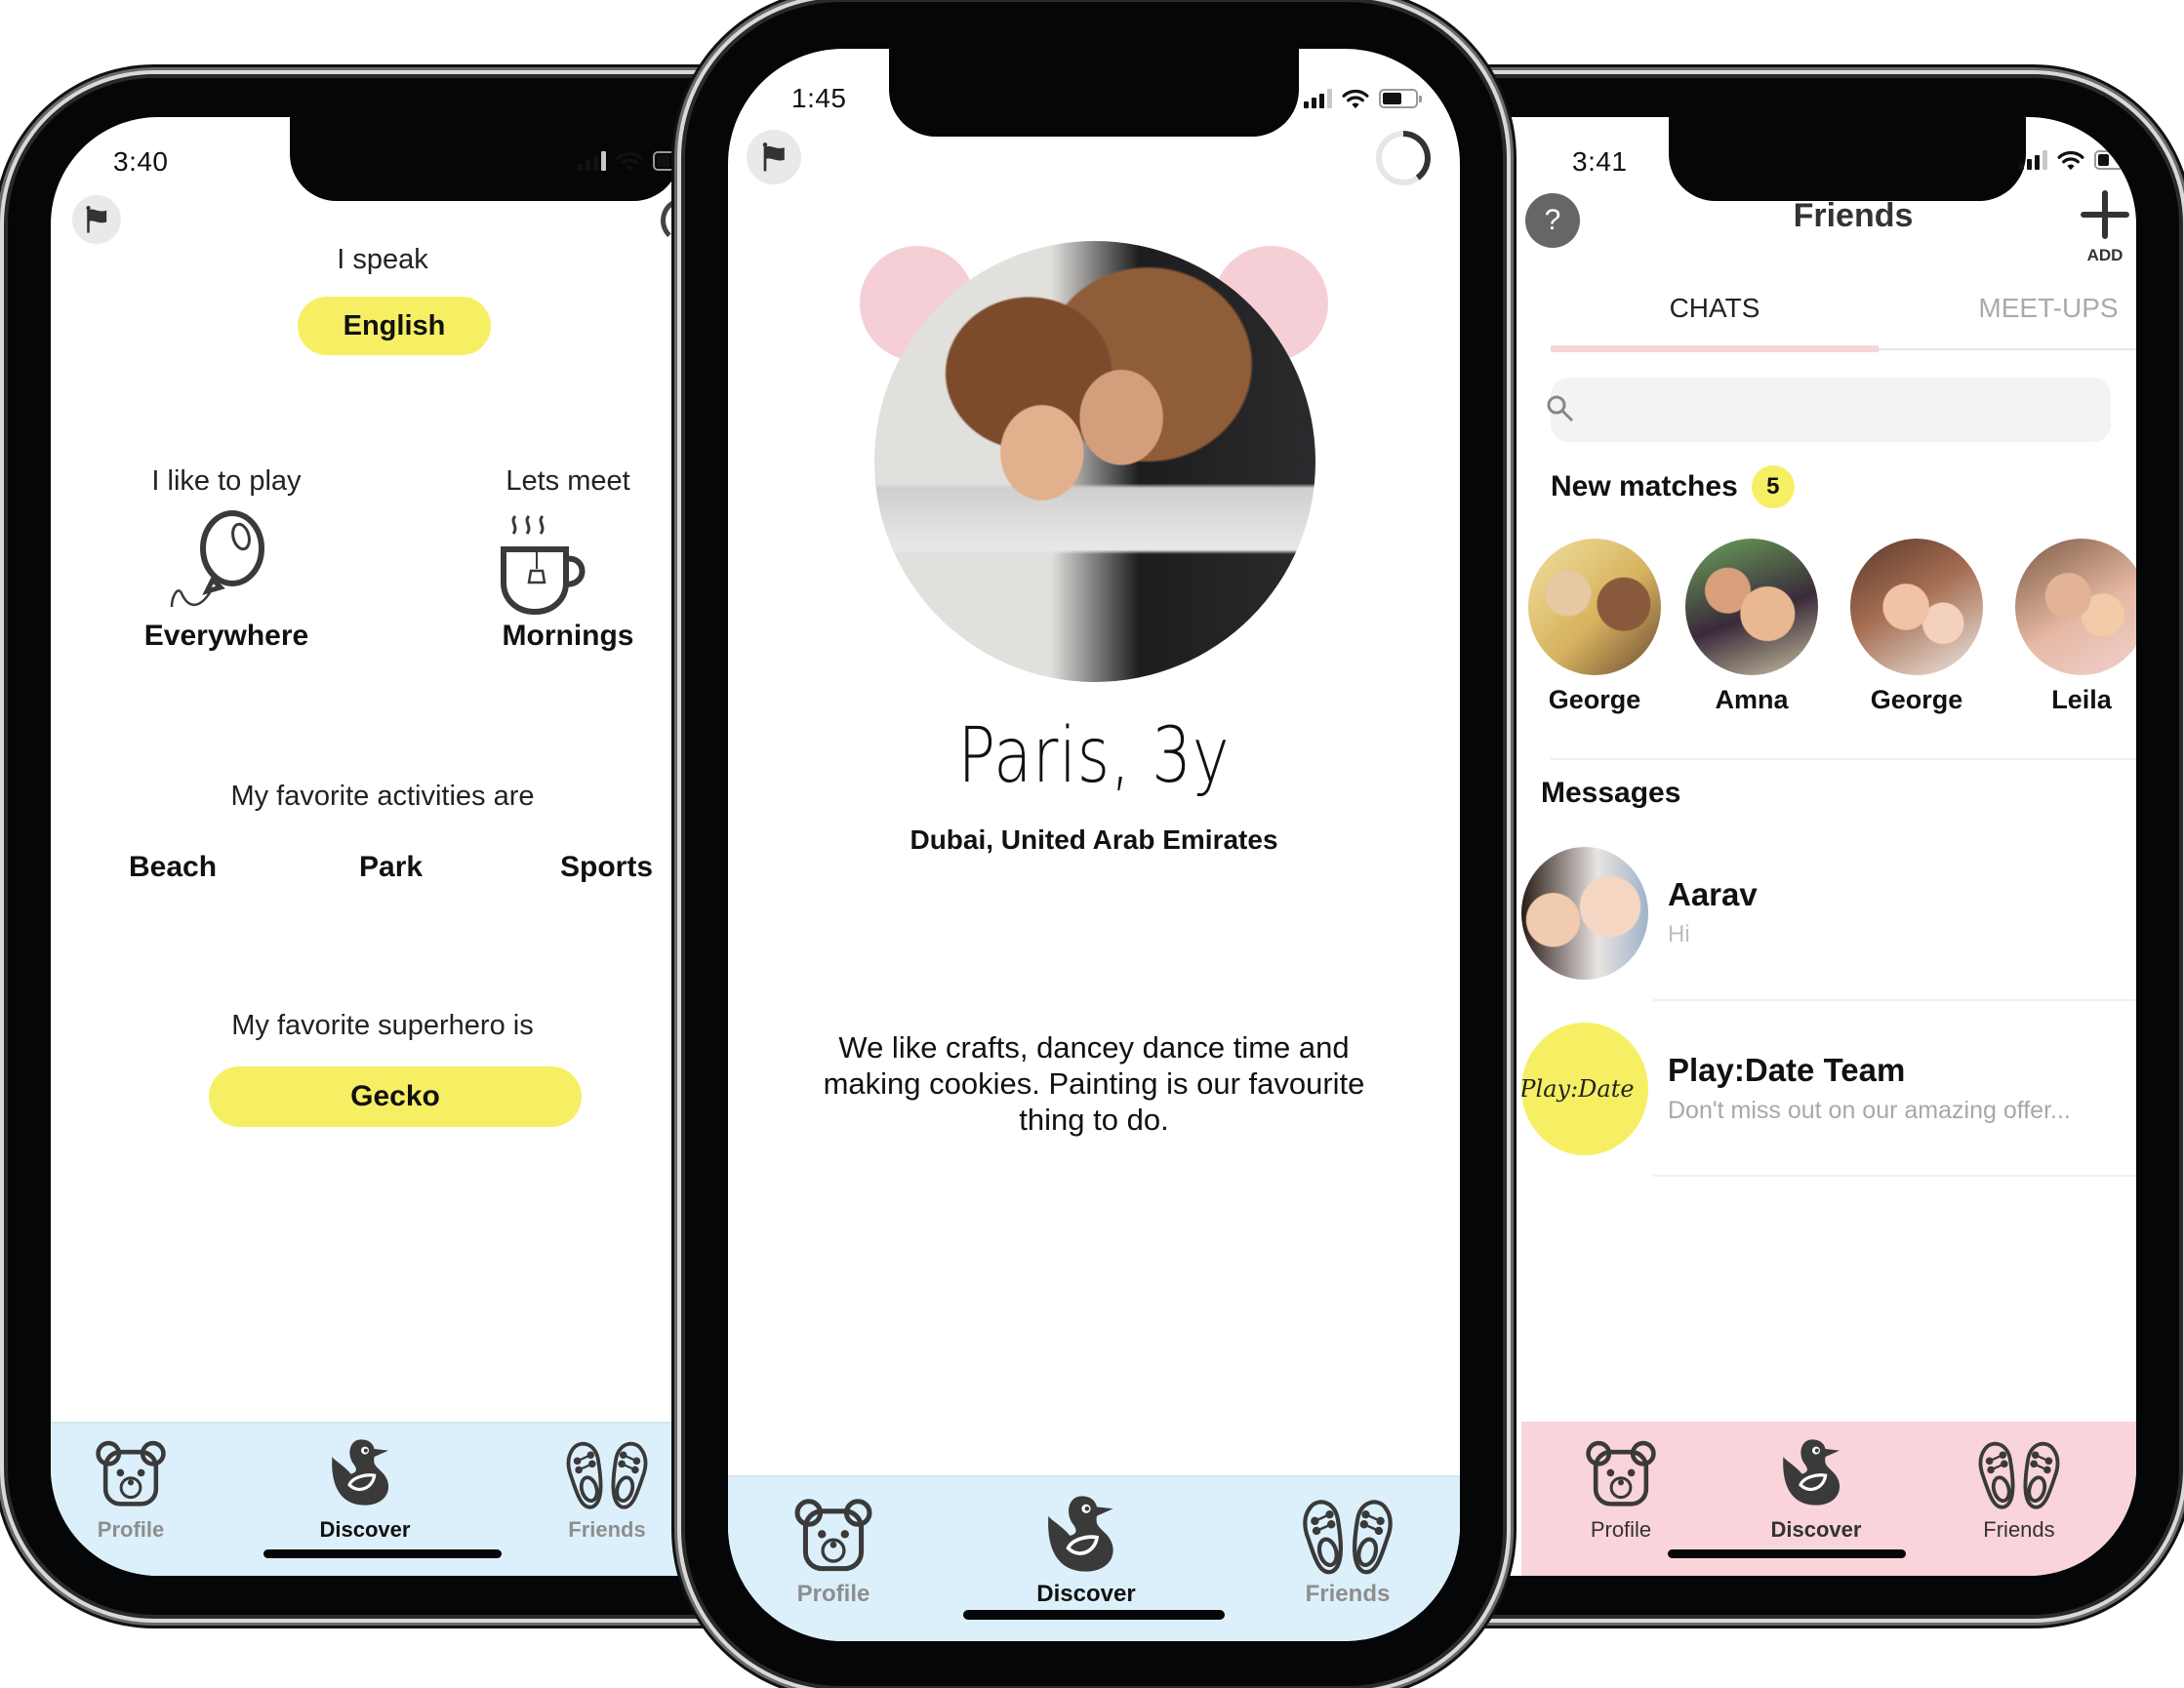 The image size is (2184, 1688). Describe the element at coordinates (226, 636) in the screenshot. I see `play-value: Everywhere` at that location.